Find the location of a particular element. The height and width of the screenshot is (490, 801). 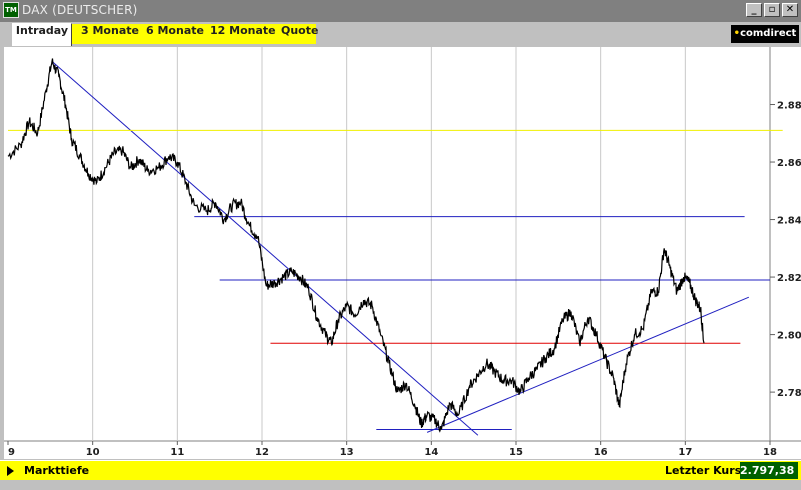

x-tick-label: 16 is located at coordinates (601, 452).